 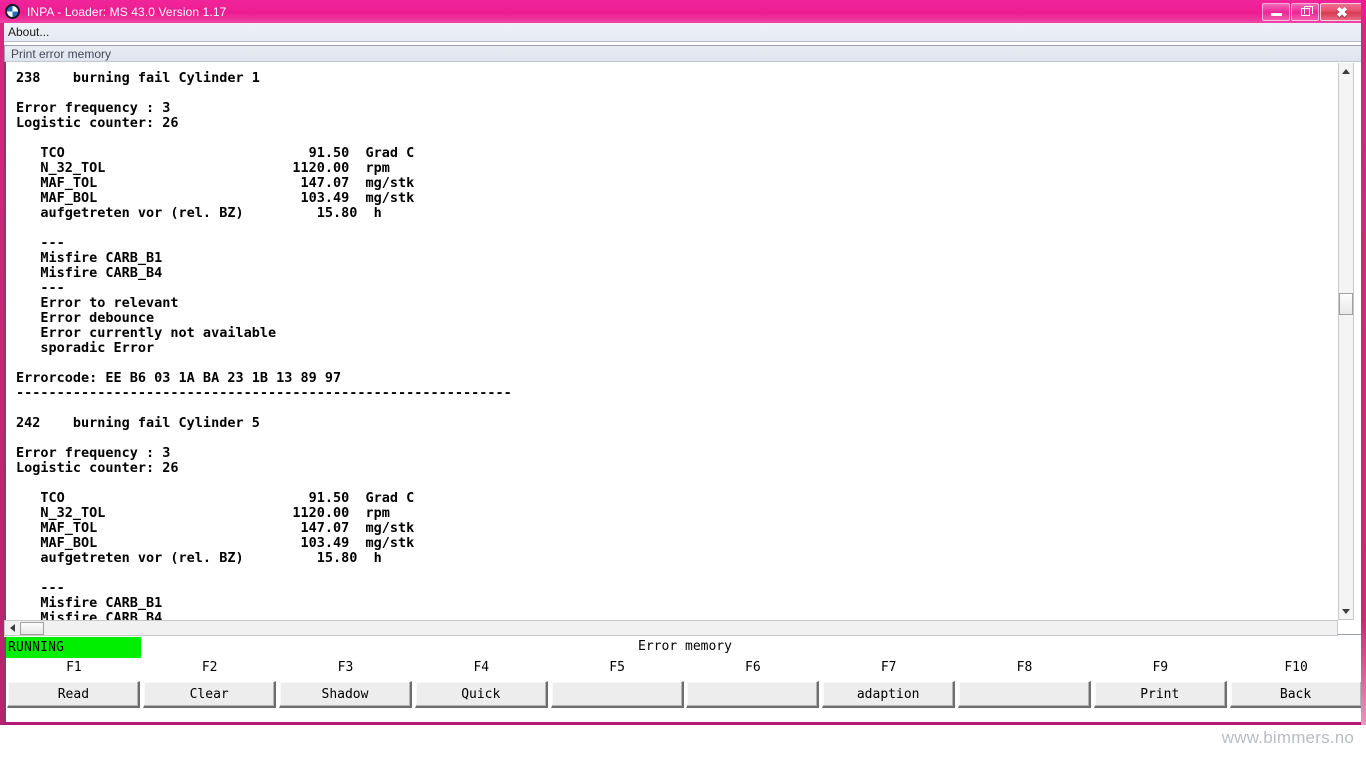 What do you see at coordinates (753, 667) in the screenshot?
I see `fkey-label-f6: F6` at bounding box center [753, 667].